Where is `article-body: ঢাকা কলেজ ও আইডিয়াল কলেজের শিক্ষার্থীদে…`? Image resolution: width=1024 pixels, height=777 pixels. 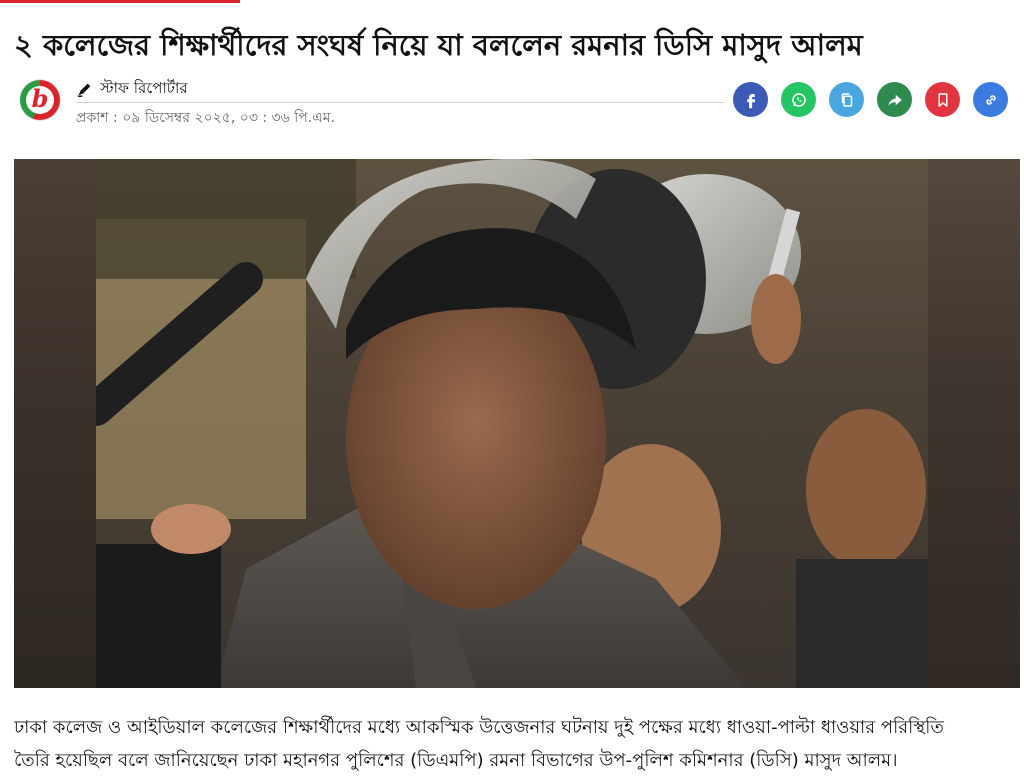
article-body: ঢাকা কলেজ ও আইডিয়াল কলেজের শিক্ষার্থীদে… is located at coordinates (514, 744).